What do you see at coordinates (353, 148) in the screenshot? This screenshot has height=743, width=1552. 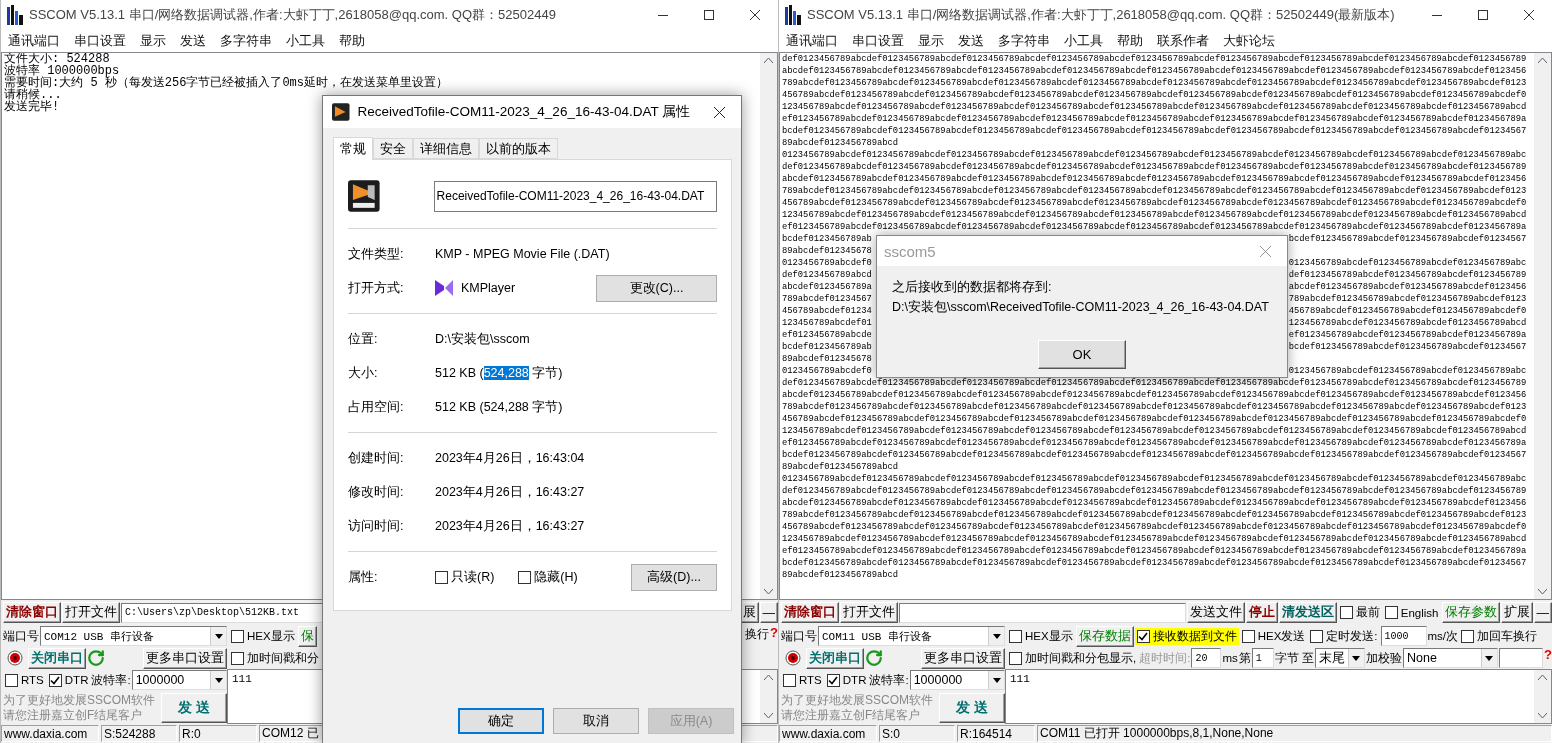 I see `tab: 常规` at bounding box center [353, 148].